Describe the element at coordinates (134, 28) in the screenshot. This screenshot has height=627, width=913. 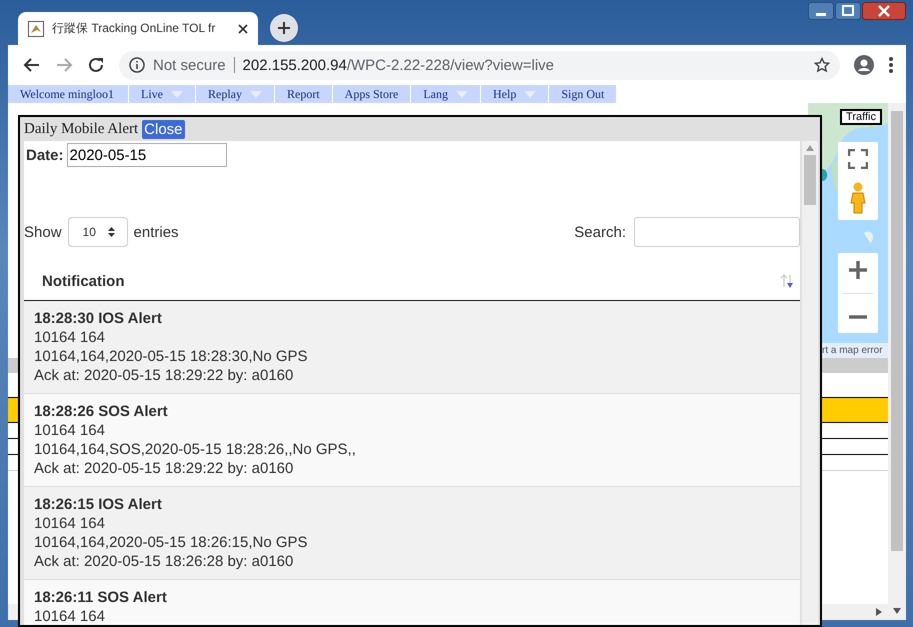
I see `tab-title: 行蹤保 Tracking OnLine TOL fr` at that location.